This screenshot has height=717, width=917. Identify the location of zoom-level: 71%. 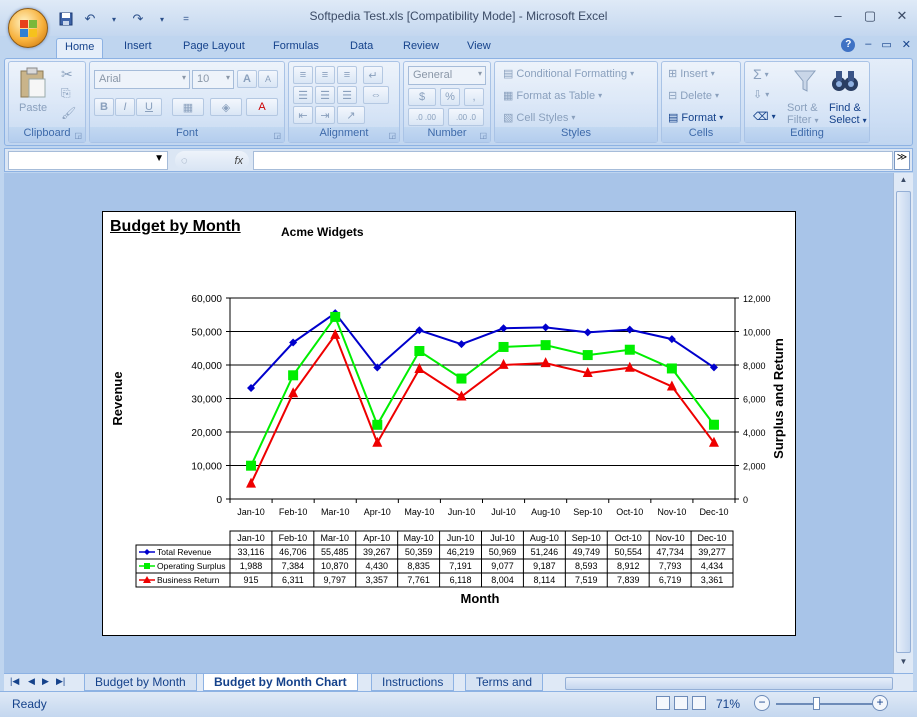
(728, 704).